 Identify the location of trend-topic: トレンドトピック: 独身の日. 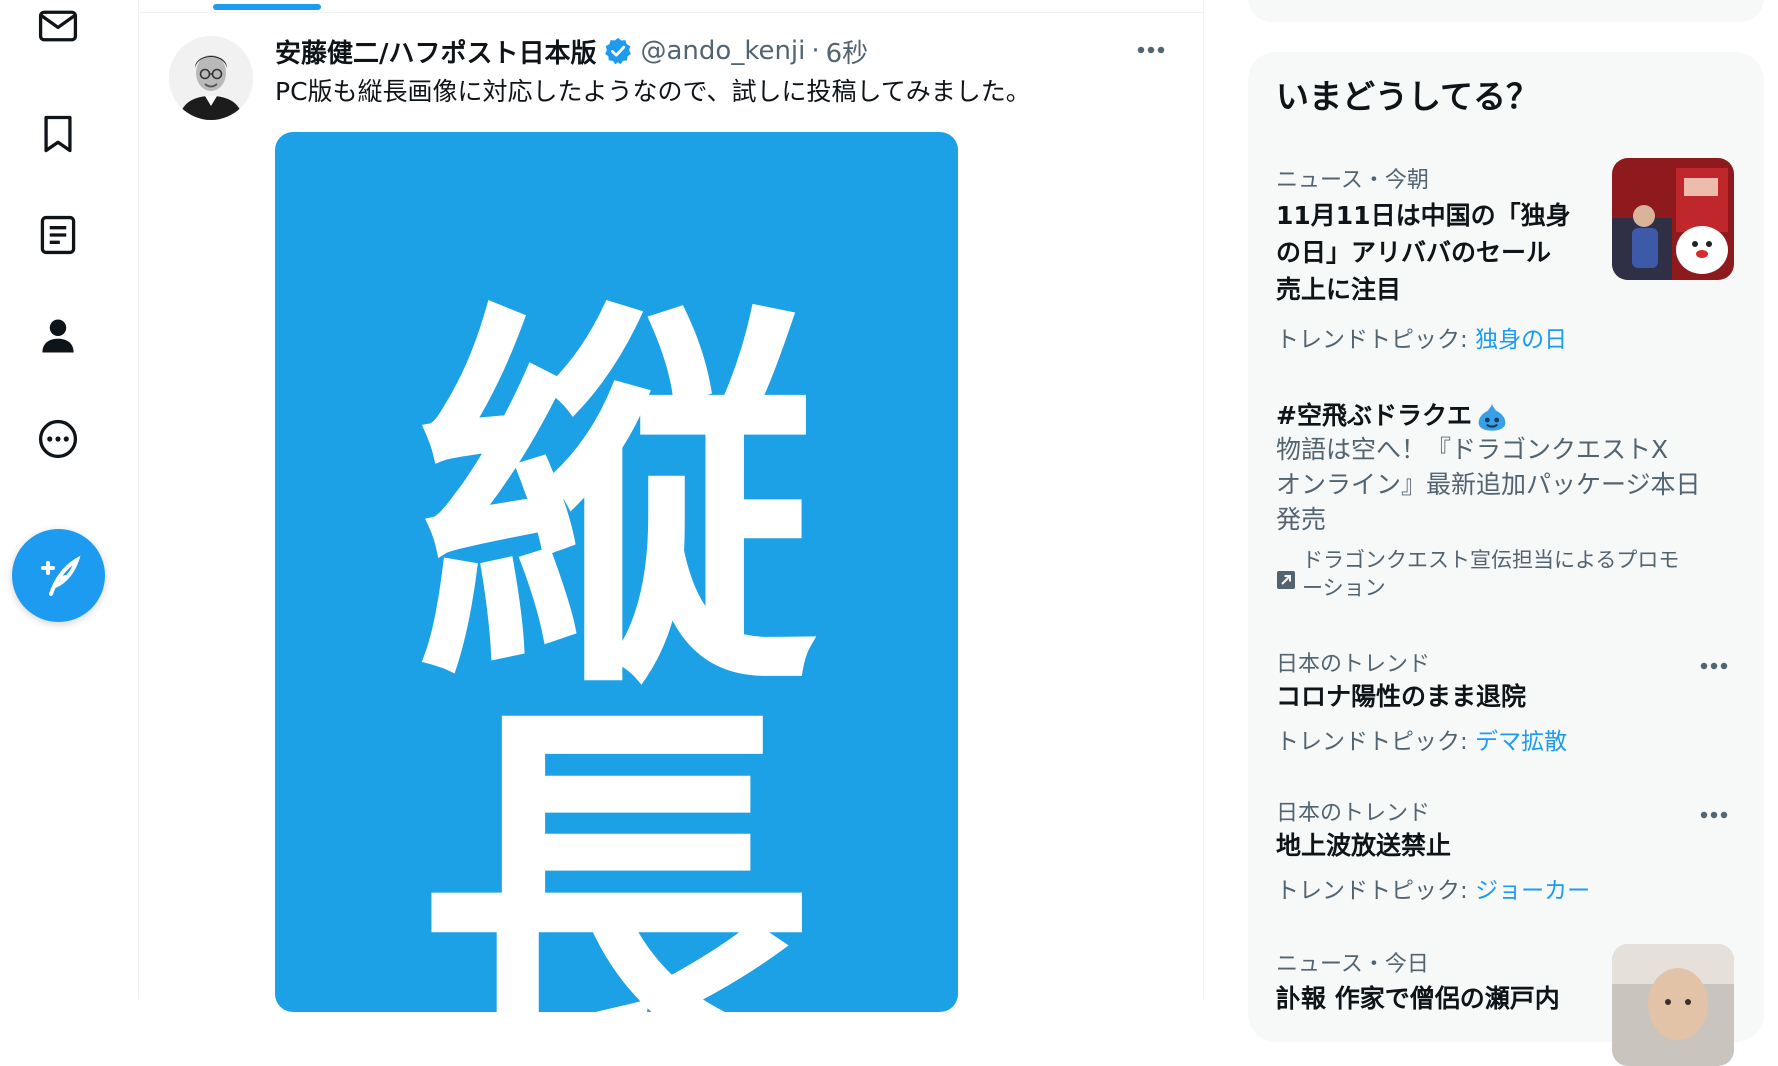
(1421, 337).